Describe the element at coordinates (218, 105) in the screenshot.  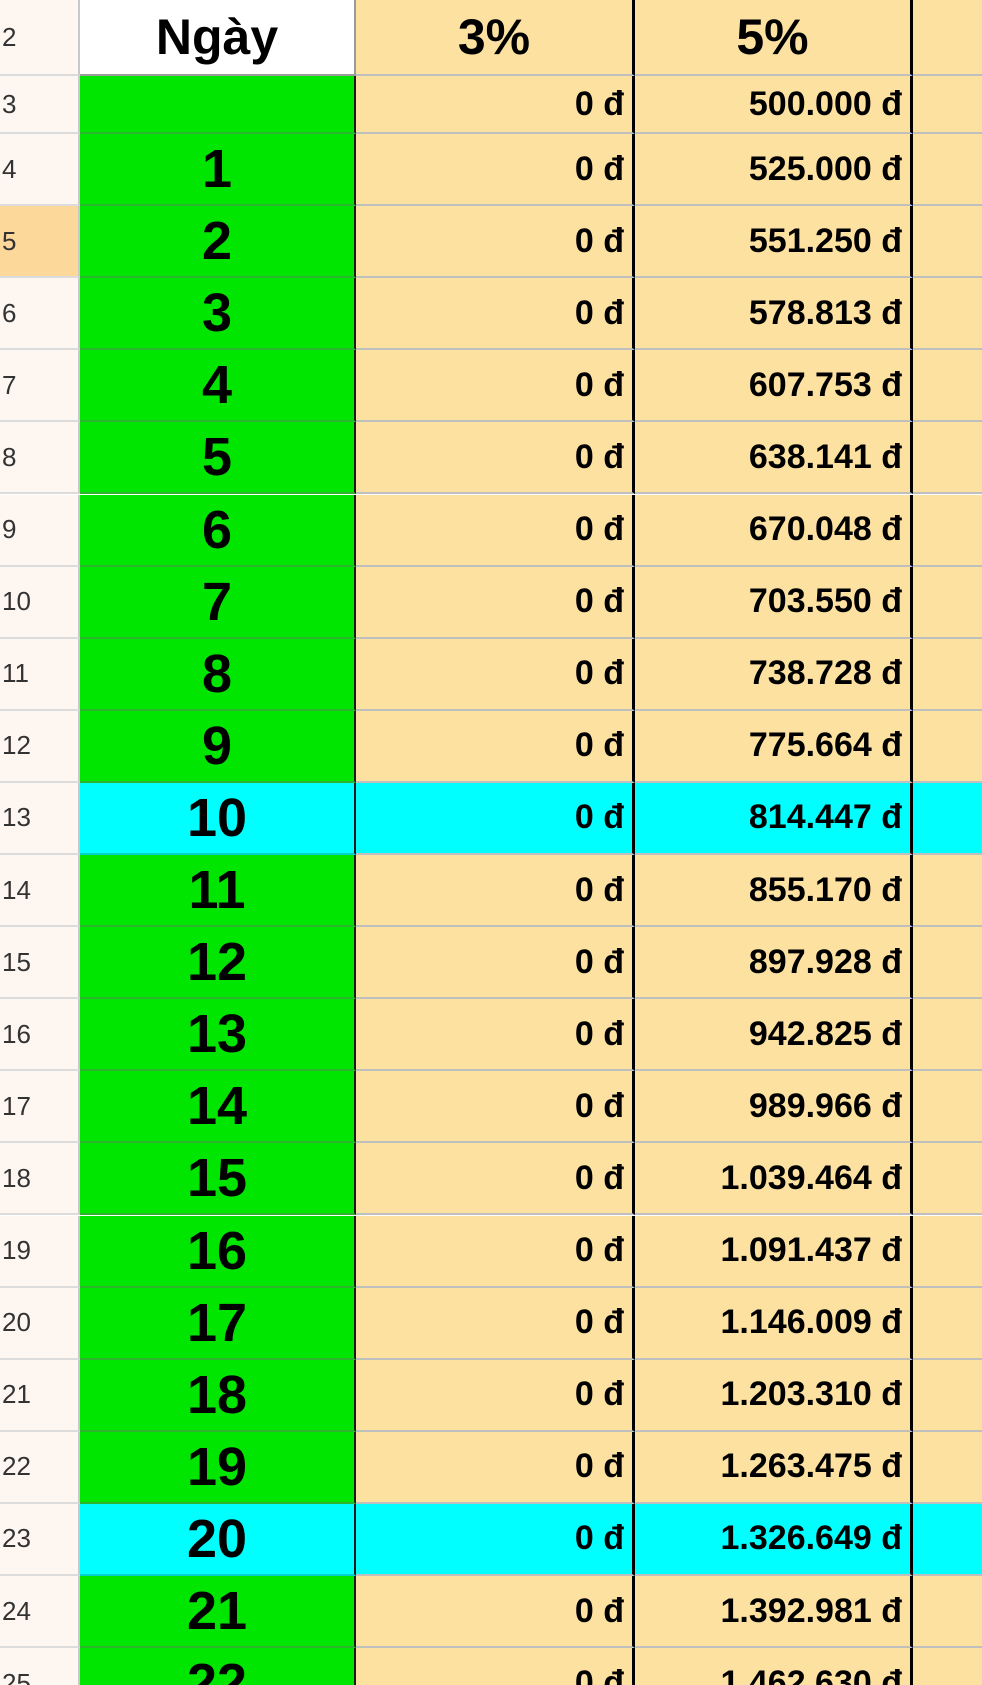
I see `day-cell` at that location.